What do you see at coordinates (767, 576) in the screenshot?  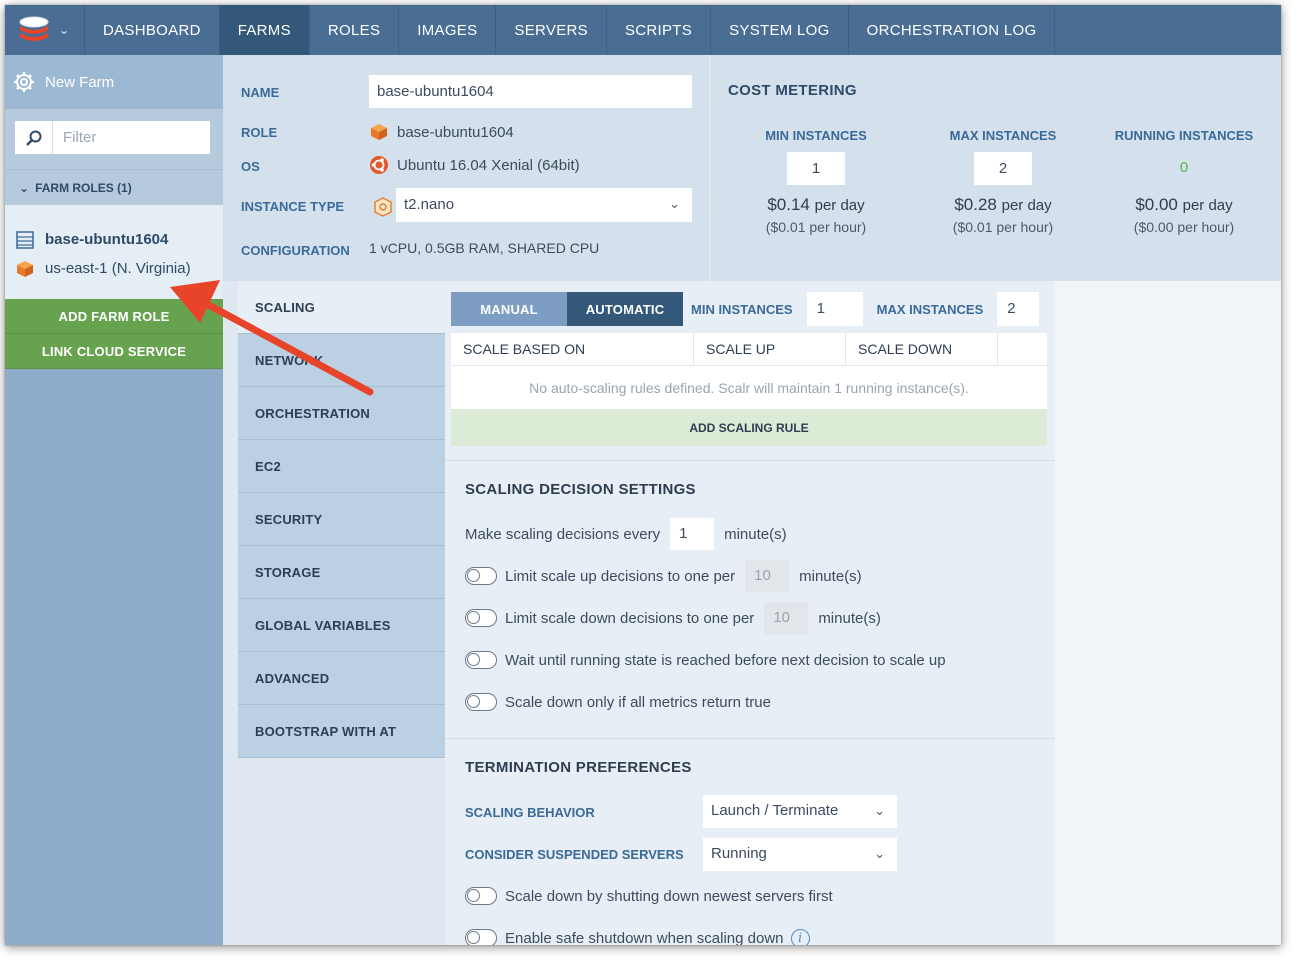 I see `limit-up-input: 10` at bounding box center [767, 576].